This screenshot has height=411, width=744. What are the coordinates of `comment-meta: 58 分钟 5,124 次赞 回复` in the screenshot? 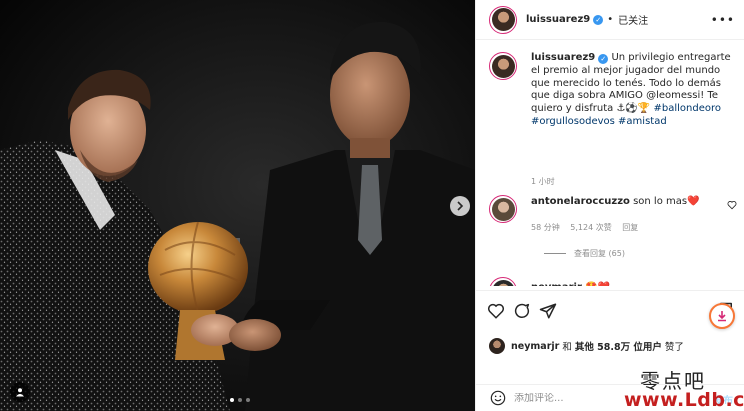 It's located at (588, 227).